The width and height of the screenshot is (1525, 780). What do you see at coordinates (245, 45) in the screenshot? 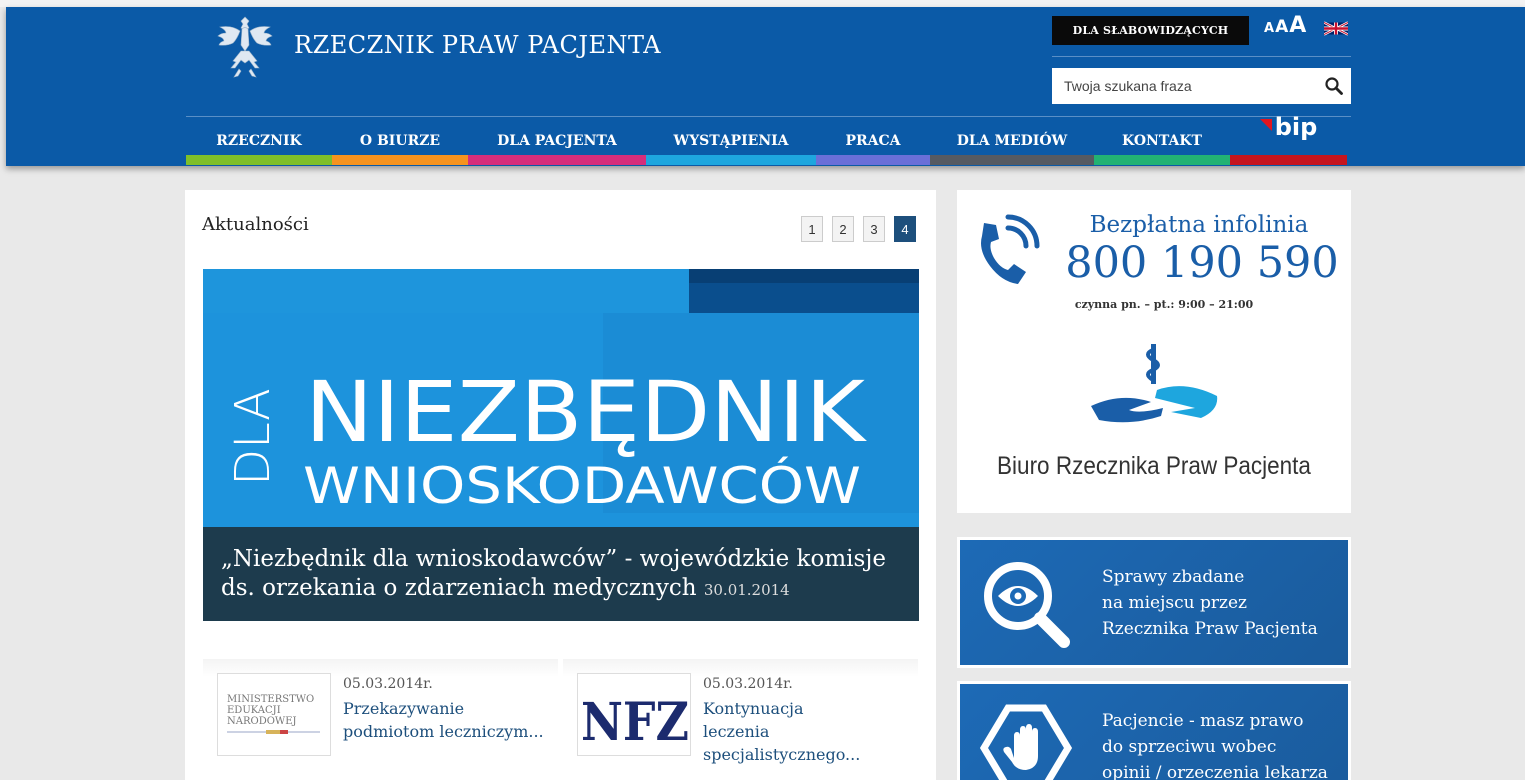
I see `eagle-emblem-icon` at bounding box center [245, 45].